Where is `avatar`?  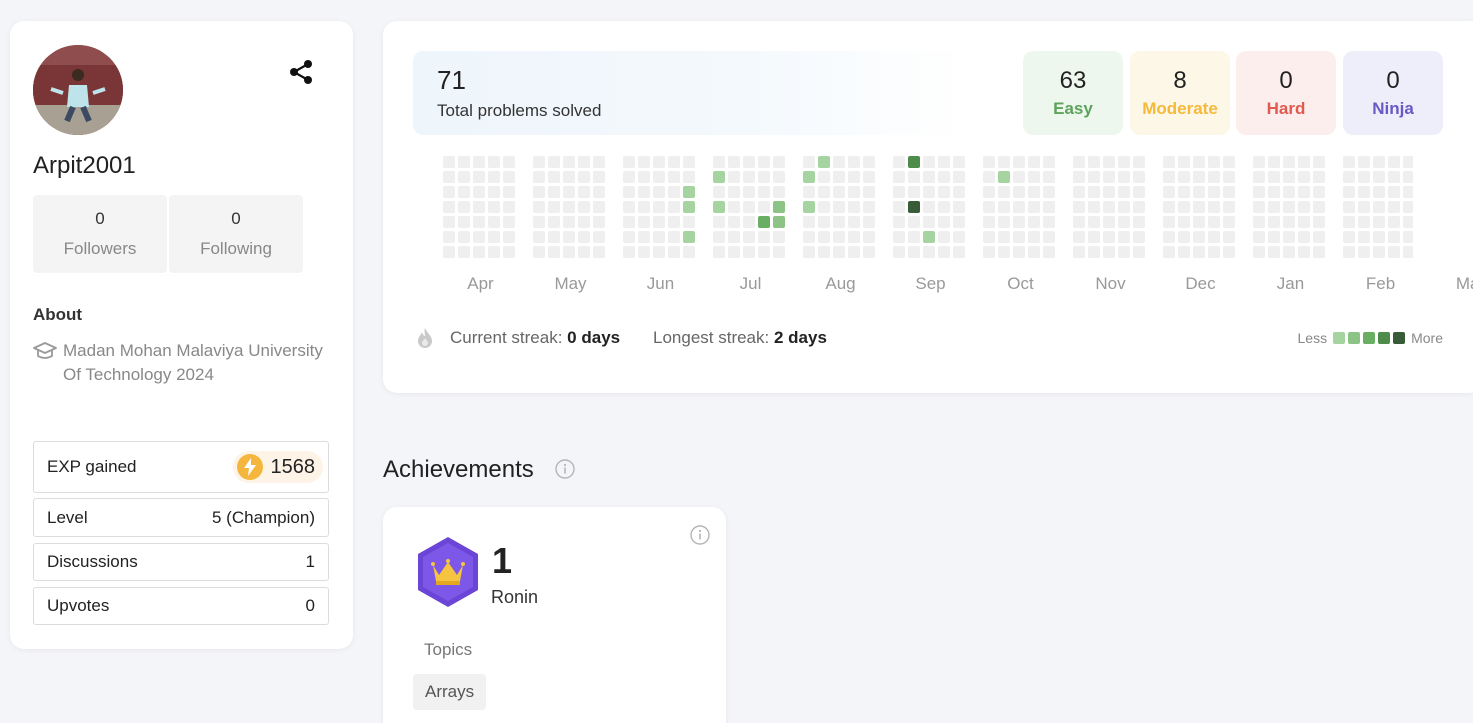 avatar is located at coordinates (78, 90).